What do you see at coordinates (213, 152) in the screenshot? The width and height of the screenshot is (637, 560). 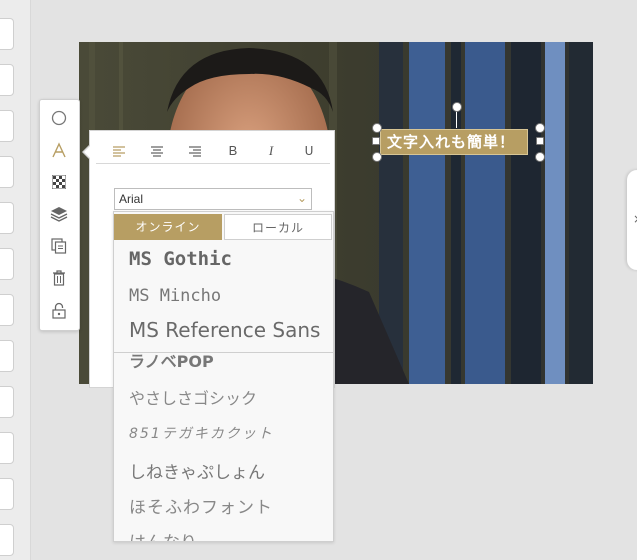 I see `format-button-row: B I U` at bounding box center [213, 152].